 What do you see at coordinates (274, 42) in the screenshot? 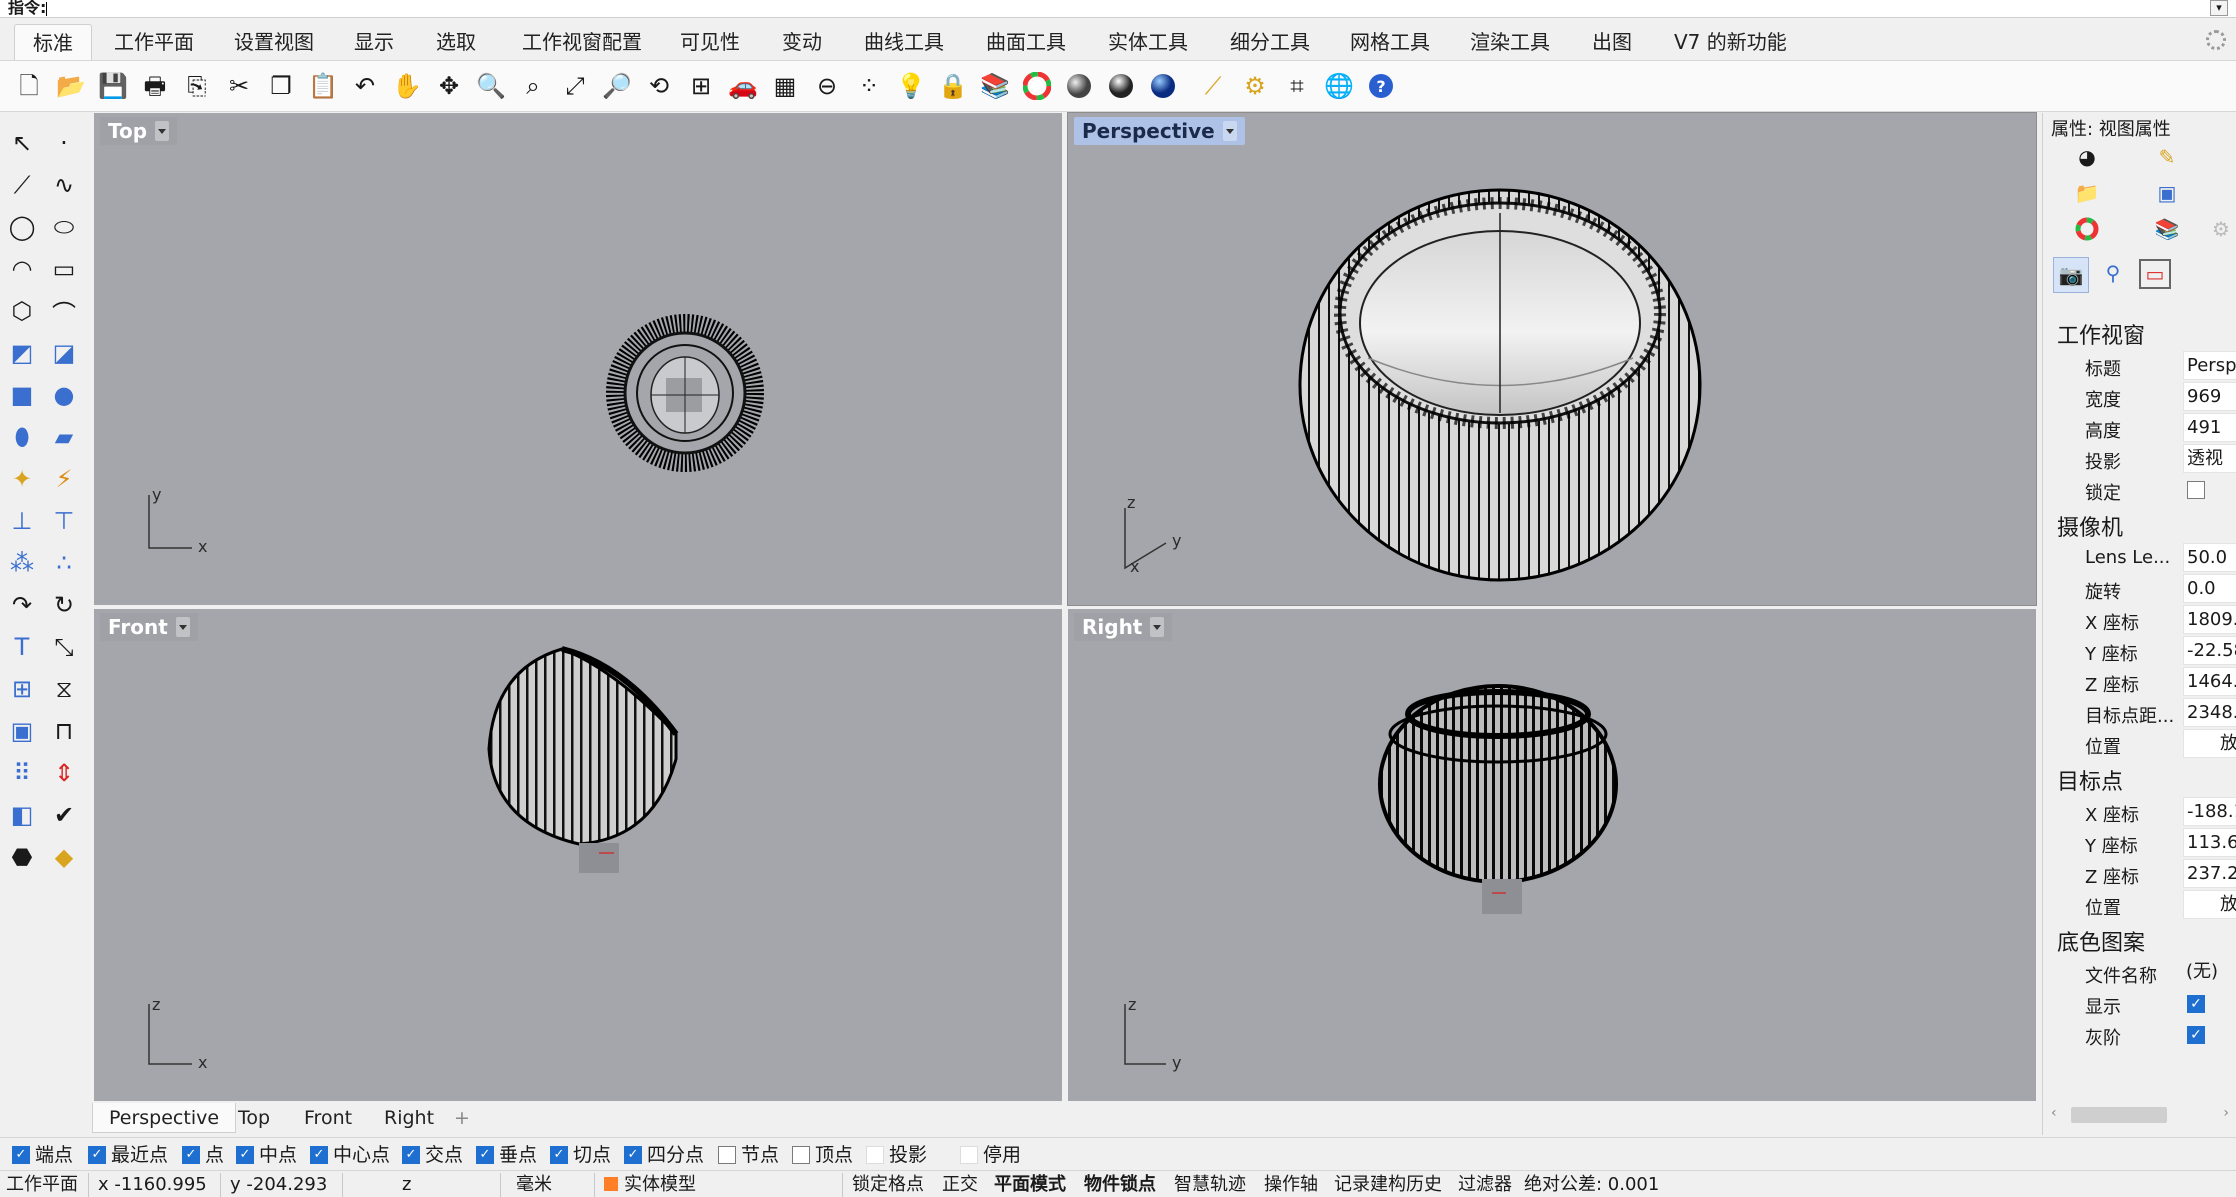
I see `tab-set-view: 设置视图` at bounding box center [274, 42].